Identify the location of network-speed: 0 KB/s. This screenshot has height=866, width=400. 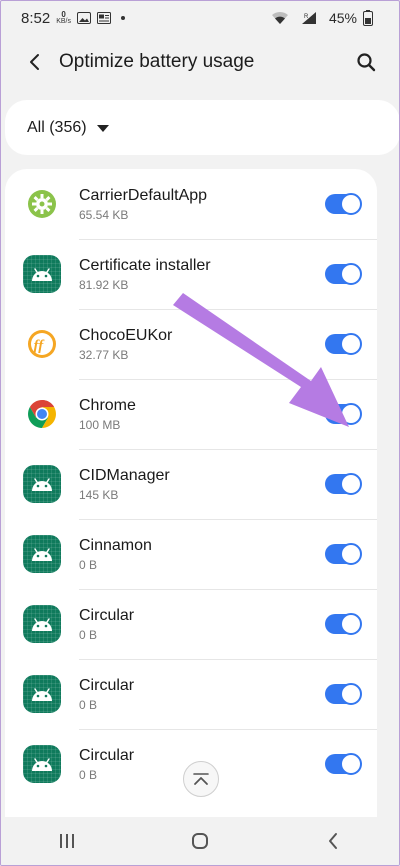
(63, 18).